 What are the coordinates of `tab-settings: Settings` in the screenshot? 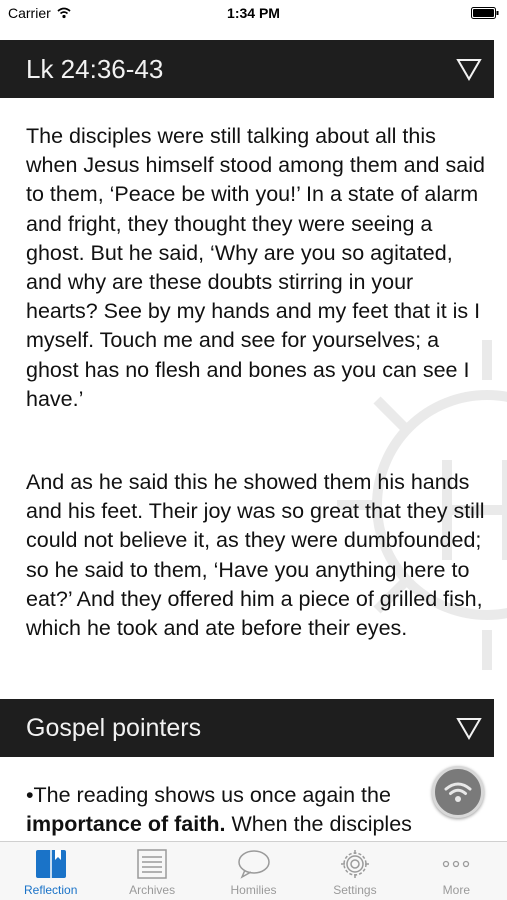 It's located at (354, 871).